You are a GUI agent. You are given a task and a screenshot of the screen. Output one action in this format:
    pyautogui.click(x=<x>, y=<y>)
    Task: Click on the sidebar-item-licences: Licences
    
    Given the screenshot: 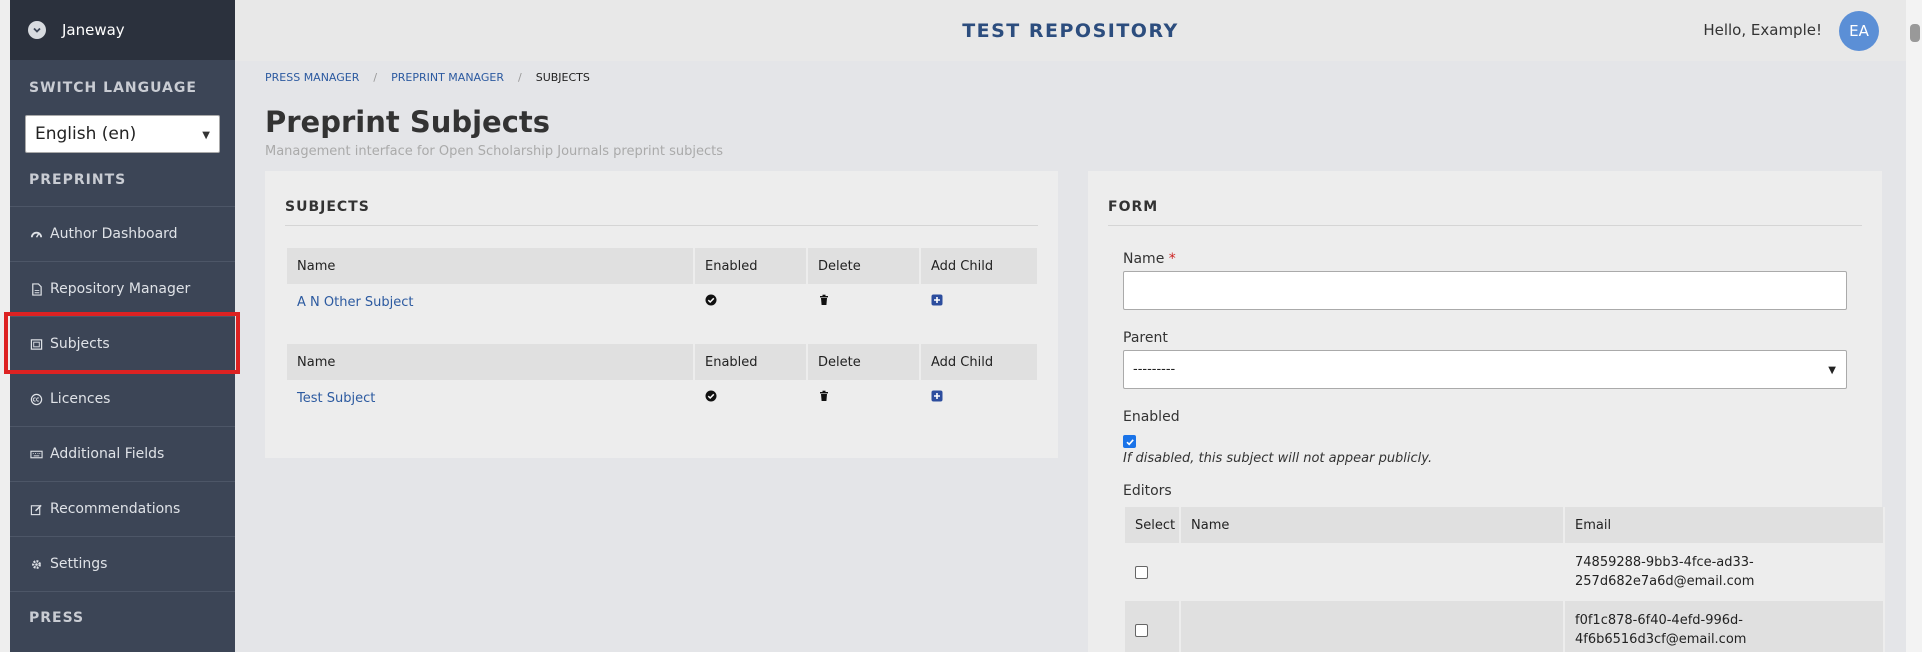 What is the action you would take?
    pyautogui.click(x=122, y=398)
    